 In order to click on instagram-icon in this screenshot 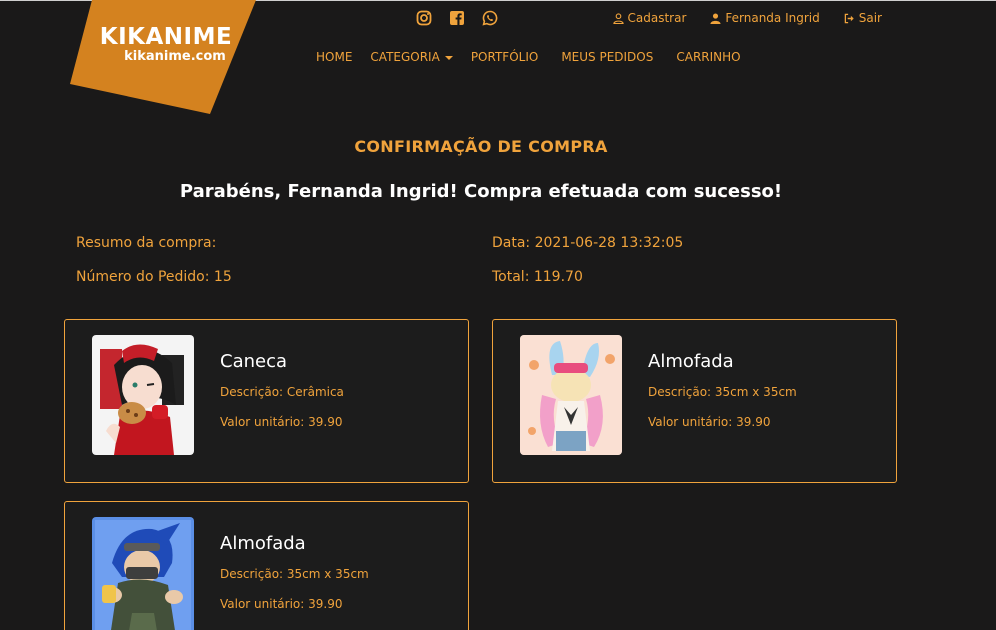, I will do `click(424, 18)`.